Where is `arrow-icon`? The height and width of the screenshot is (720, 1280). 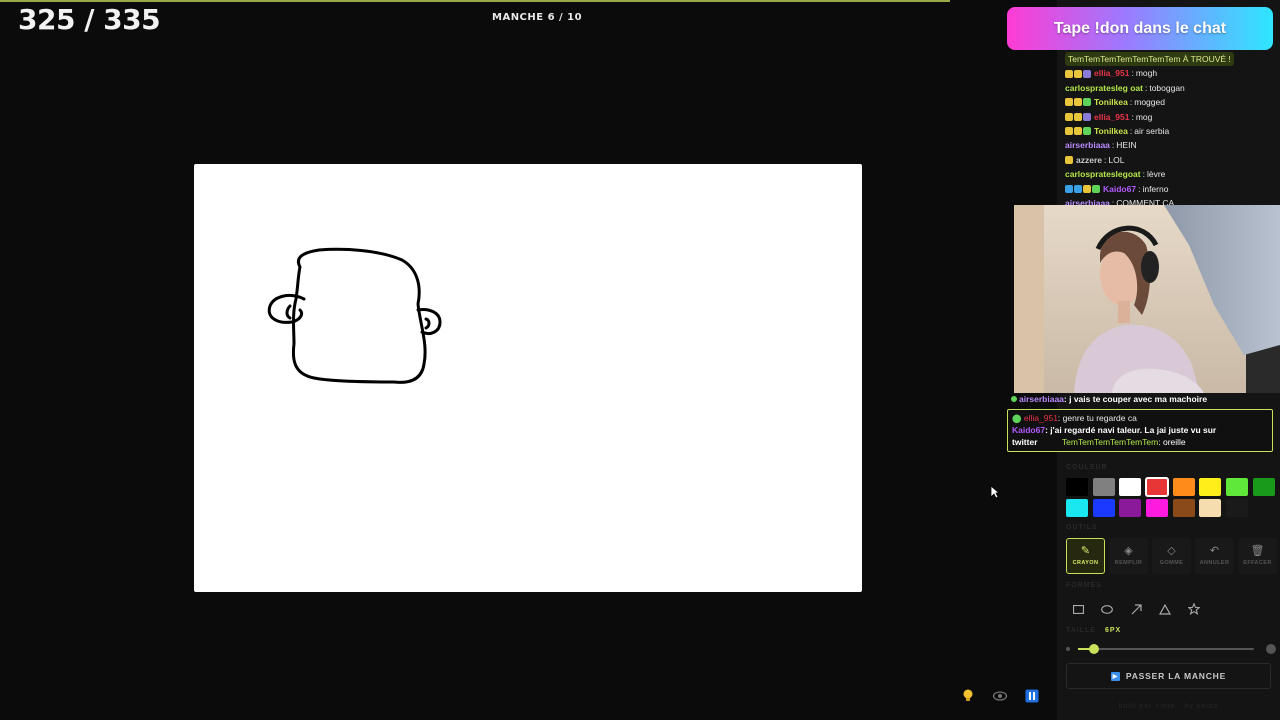 arrow-icon is located at coordinates (1136, 609).